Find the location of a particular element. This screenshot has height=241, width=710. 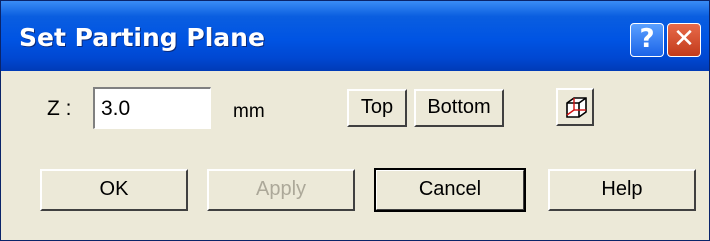

help-title-button: ? is located at coordinates (647, 40).